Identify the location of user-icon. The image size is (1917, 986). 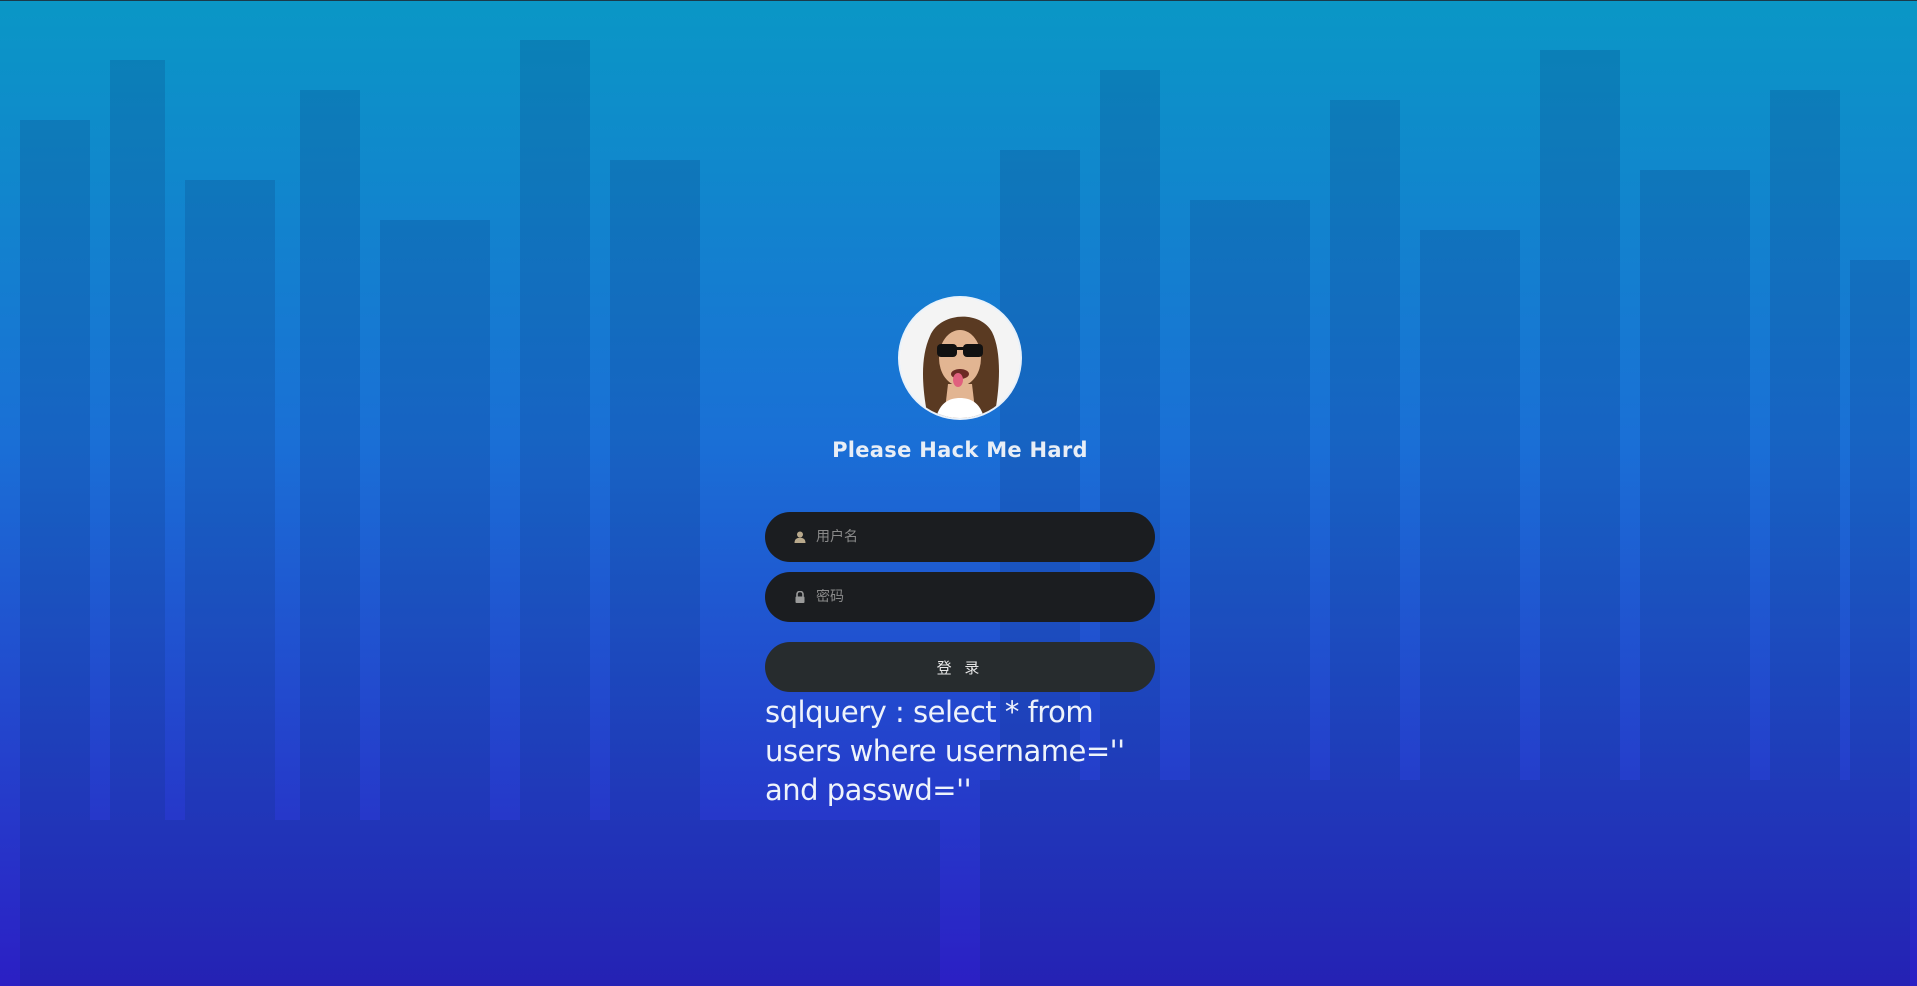
(800, 537).